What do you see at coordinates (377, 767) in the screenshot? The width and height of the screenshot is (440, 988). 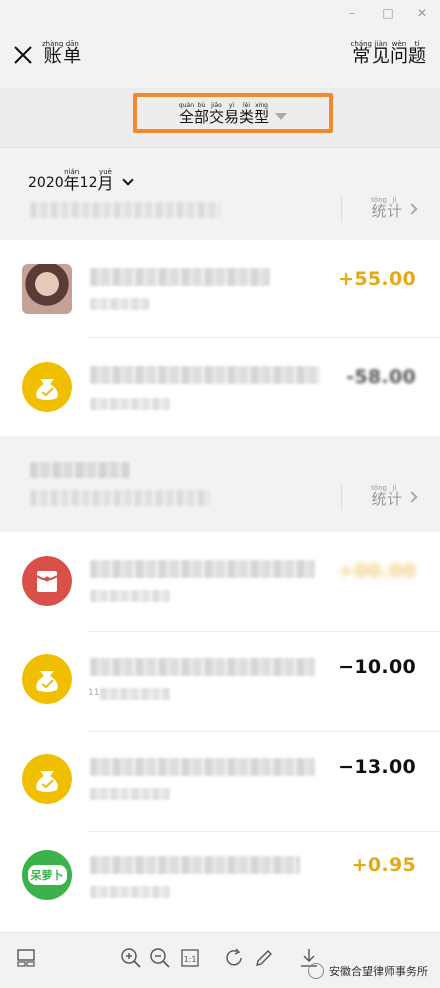 I see `amount: −13.00` at bounding box center [377, 767].